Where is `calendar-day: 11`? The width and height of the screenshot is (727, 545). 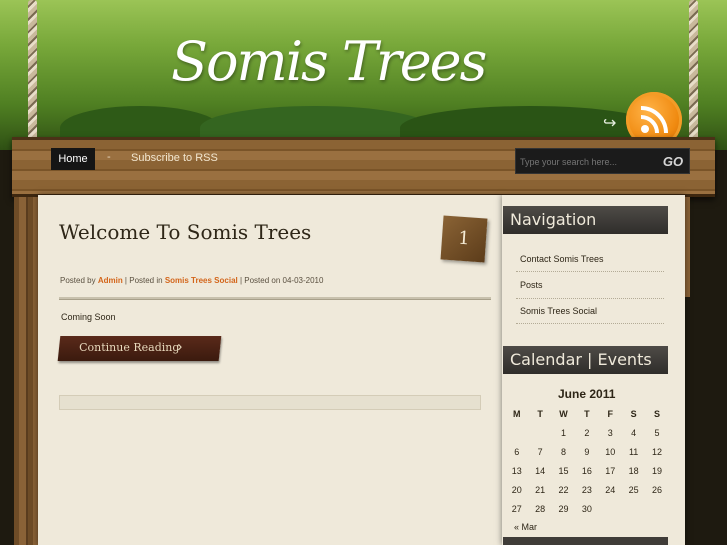 calendar-day: 11 is located at coordinates (633, 451).